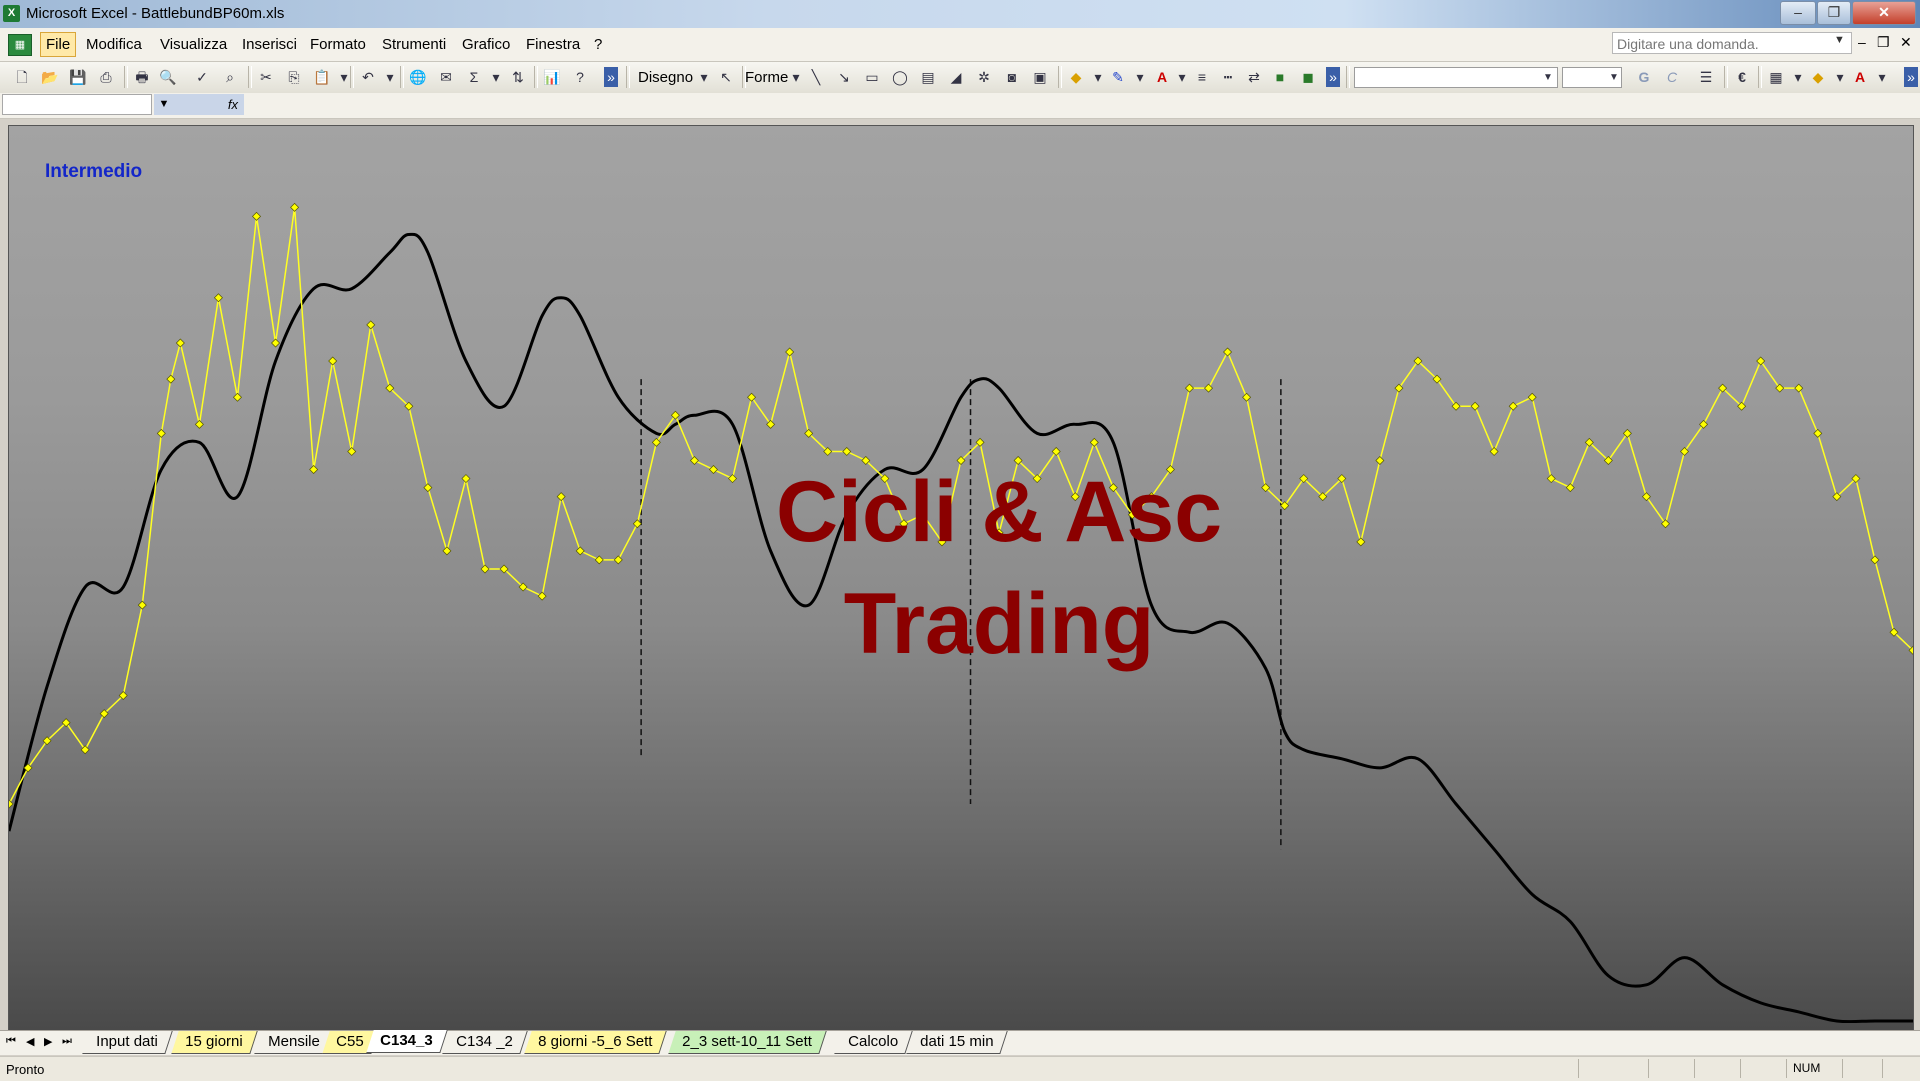 Image resolution: width=1920 pixels, height=1081 pixels. Describe the element at coordinates (214, 1042) in the screenshot. I see `tab-15-giorni: 15 giorni` at that location.